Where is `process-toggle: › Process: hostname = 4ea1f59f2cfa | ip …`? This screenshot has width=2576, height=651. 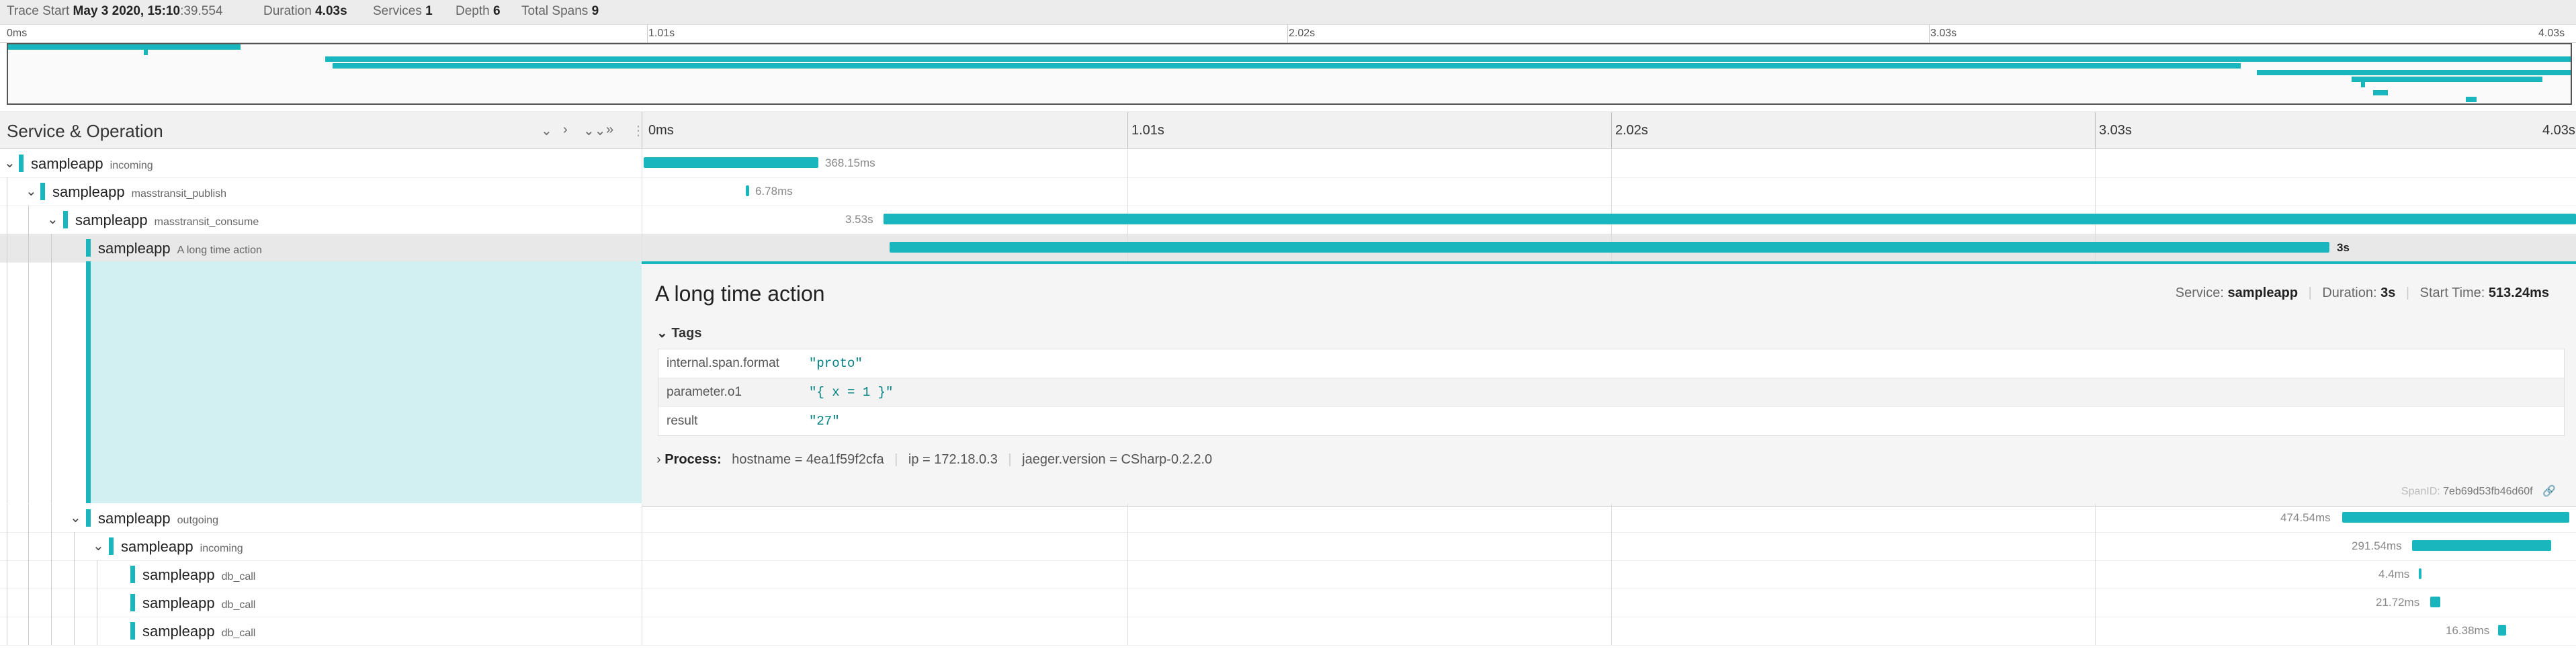
process-toggle: › Process: hostname = 4ea1f59f2cfa | ip … is located at coordinates (934, 460).